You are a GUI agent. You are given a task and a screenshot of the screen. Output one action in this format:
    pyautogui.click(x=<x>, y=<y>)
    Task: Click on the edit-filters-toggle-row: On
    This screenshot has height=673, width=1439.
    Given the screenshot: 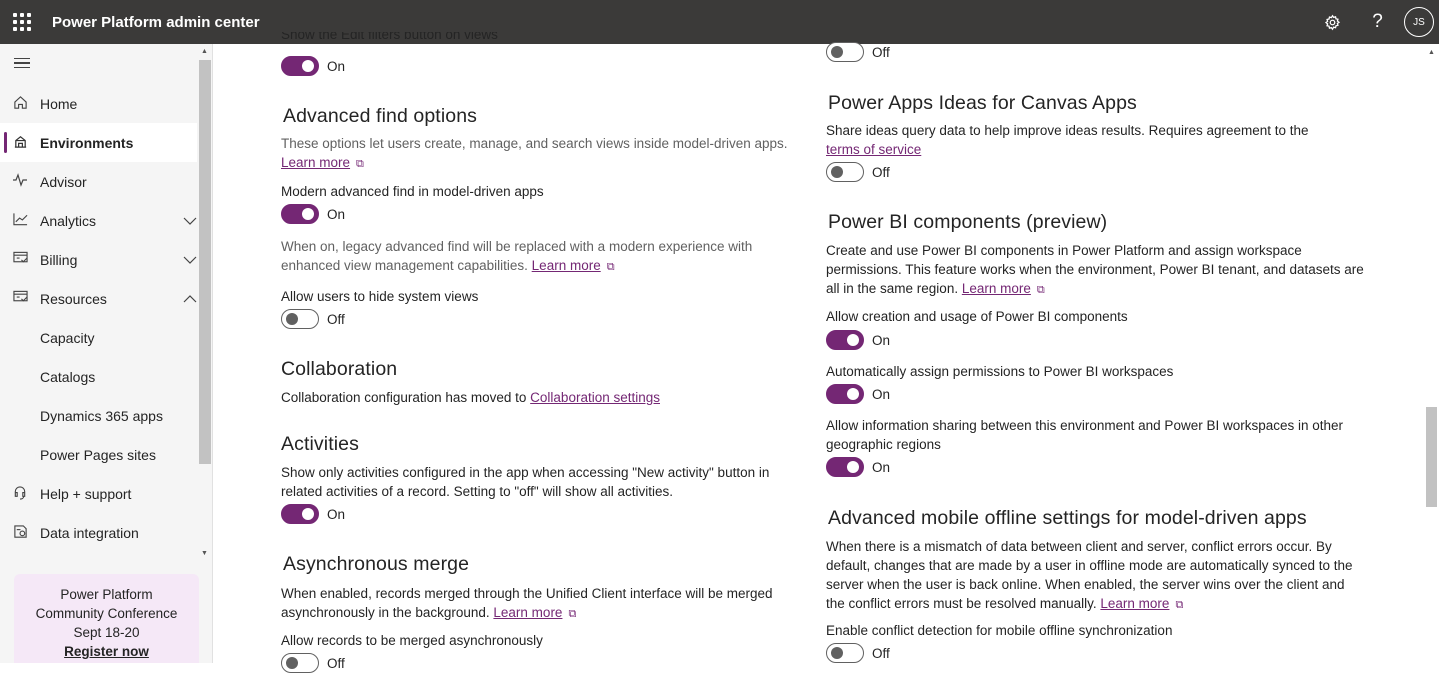 What is the action you would take?
    pyautogui.click(x=313, y=66)
    